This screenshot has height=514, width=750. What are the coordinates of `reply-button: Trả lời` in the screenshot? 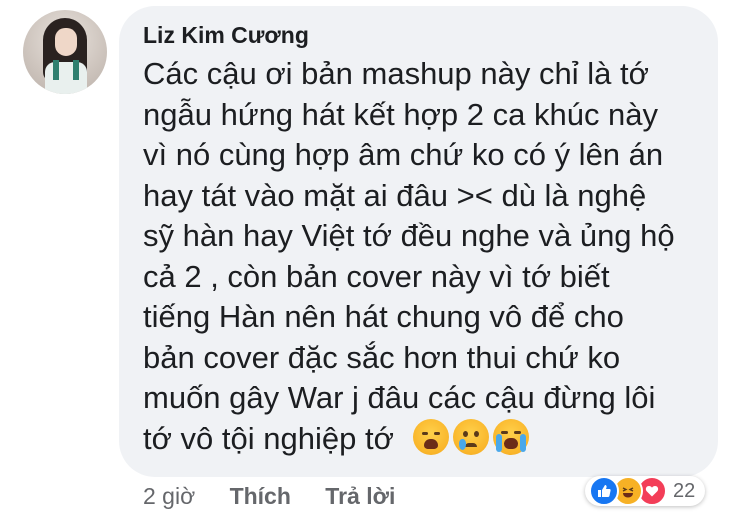 It's located at (360, 496).